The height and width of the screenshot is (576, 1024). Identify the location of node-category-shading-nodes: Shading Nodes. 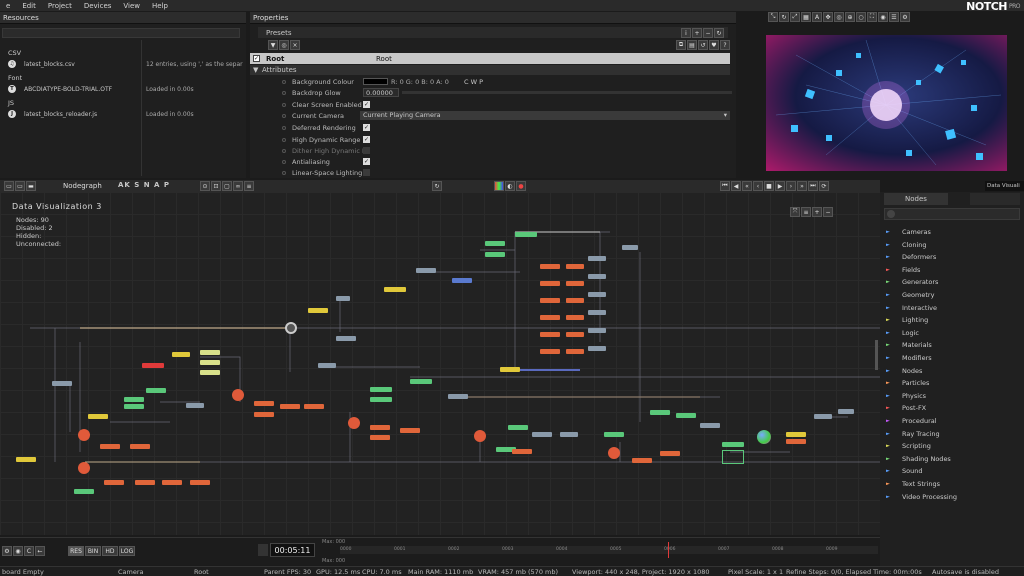
(926, 459).